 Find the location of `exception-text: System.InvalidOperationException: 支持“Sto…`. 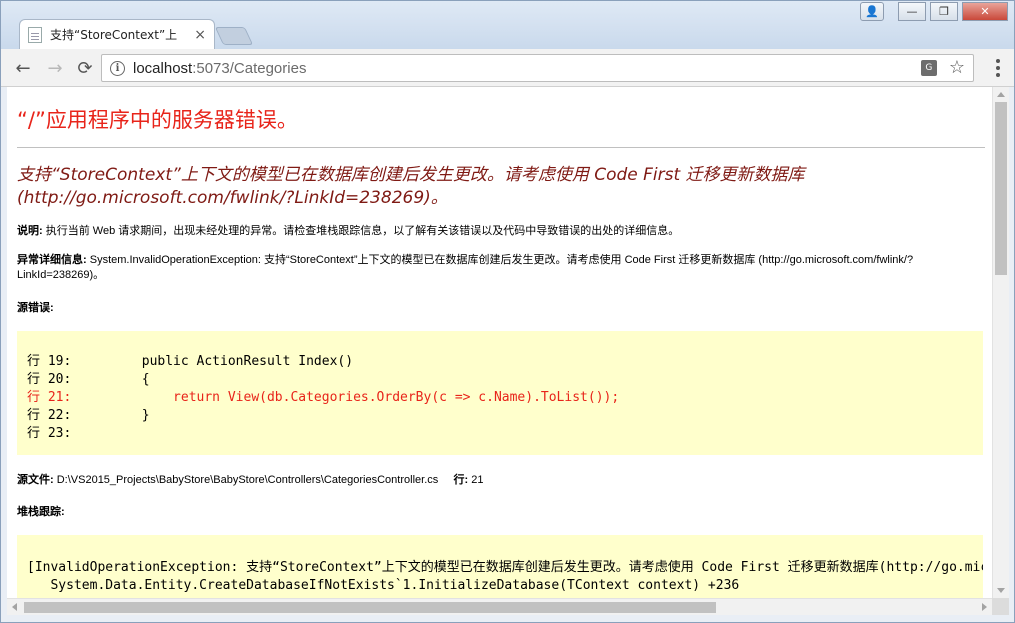

exception-text: System.InvalidOperationException: 支持“Sto… is located at coordinates (465, 267).